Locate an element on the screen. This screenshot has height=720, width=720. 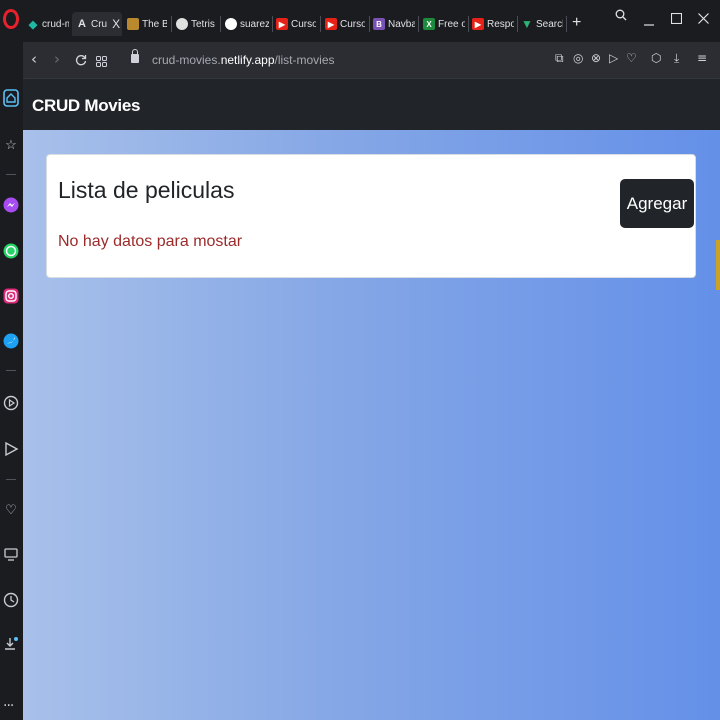
close-tab-icon: X is located at coordinates (116, 24).